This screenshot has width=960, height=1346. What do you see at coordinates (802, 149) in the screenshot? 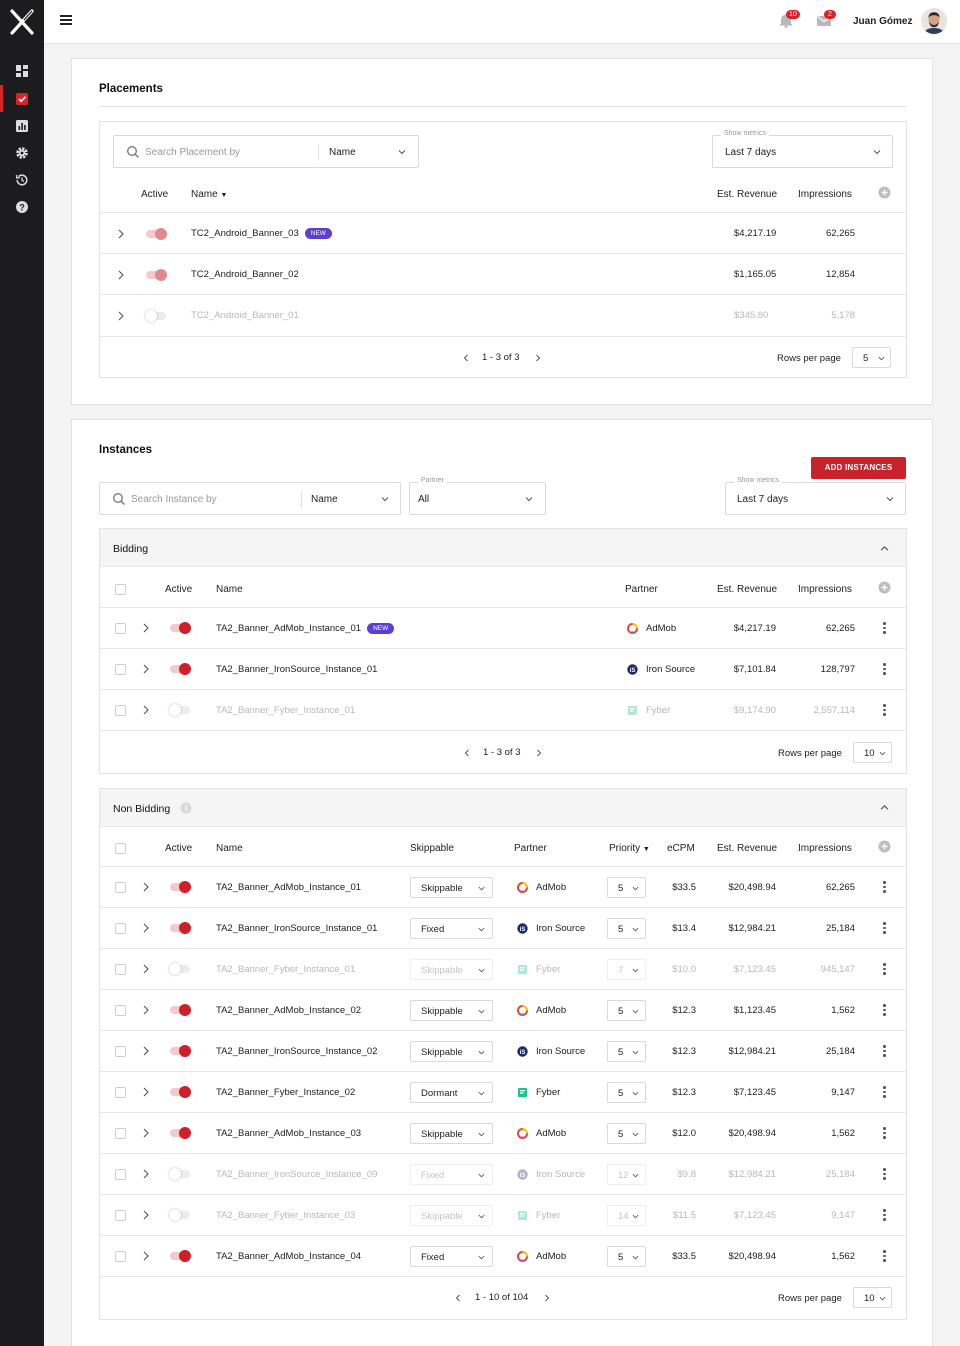
I see `placement-metrics-select: Show metrics Last 7 days` at bounding box center [802, 149].